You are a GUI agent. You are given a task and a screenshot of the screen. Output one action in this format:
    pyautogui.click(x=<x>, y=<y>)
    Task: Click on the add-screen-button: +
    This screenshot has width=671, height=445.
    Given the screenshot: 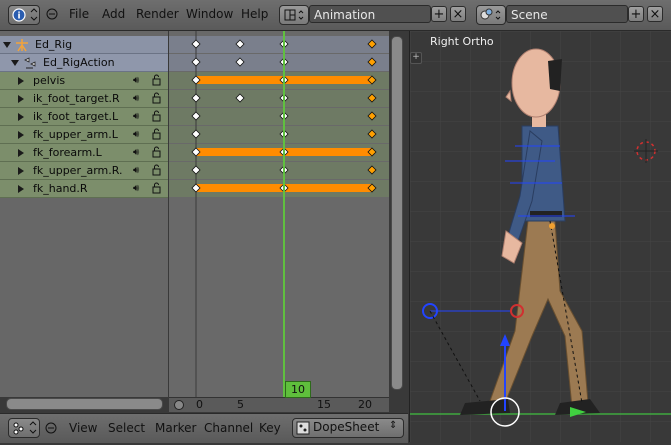 What is the action you would take?
    pyautogui.click(x=439, y=14)
    